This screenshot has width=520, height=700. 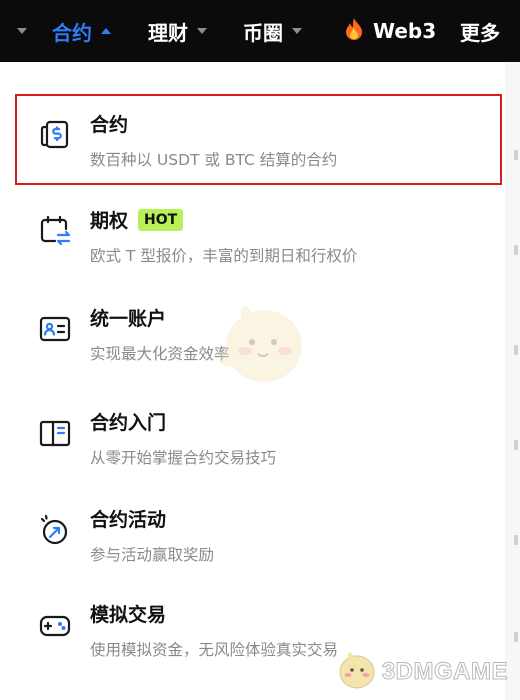 I want to click on nav-item-crypto-circle: 币圈, so click(x=272, y=31).